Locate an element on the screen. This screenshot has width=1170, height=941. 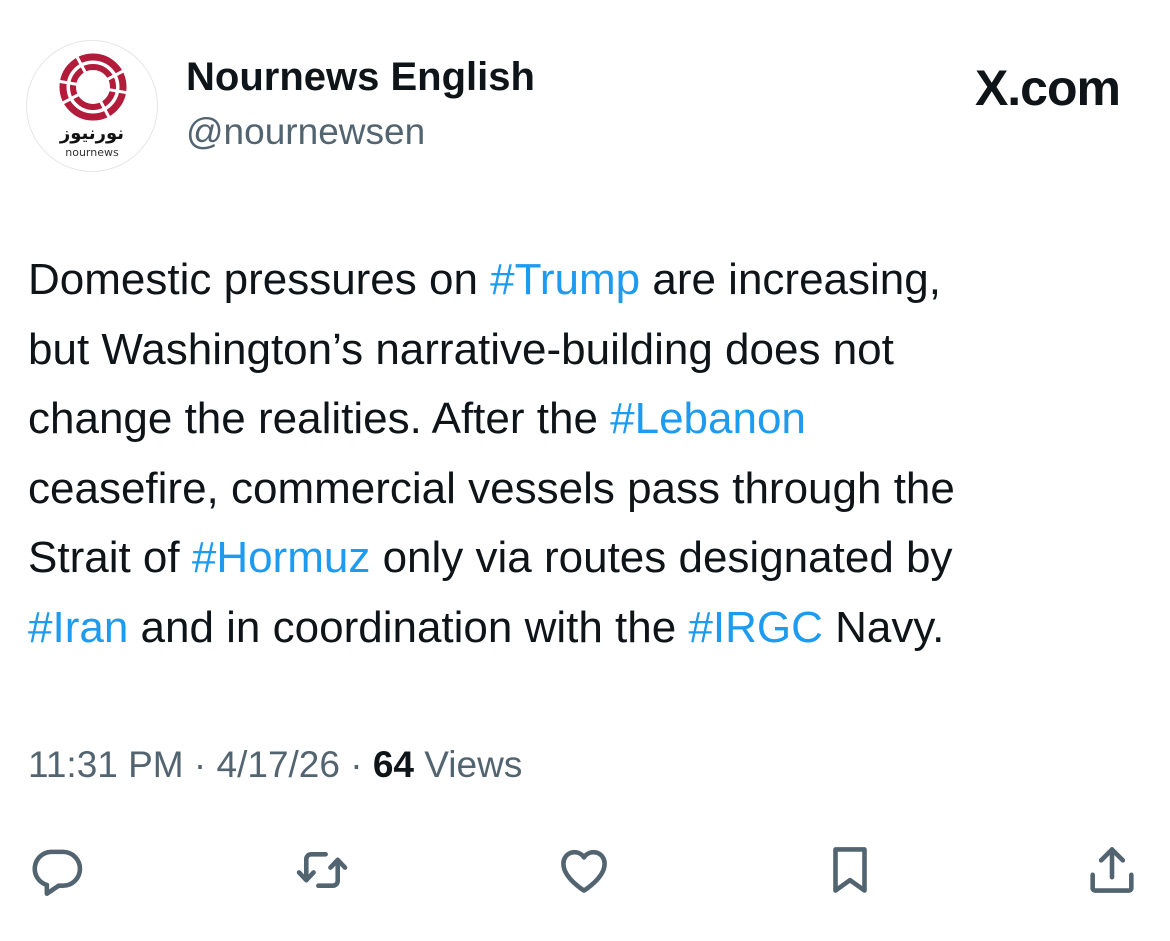
tweet-line: change the realities. After the #Lebanon is located at coordinates (583, 419).